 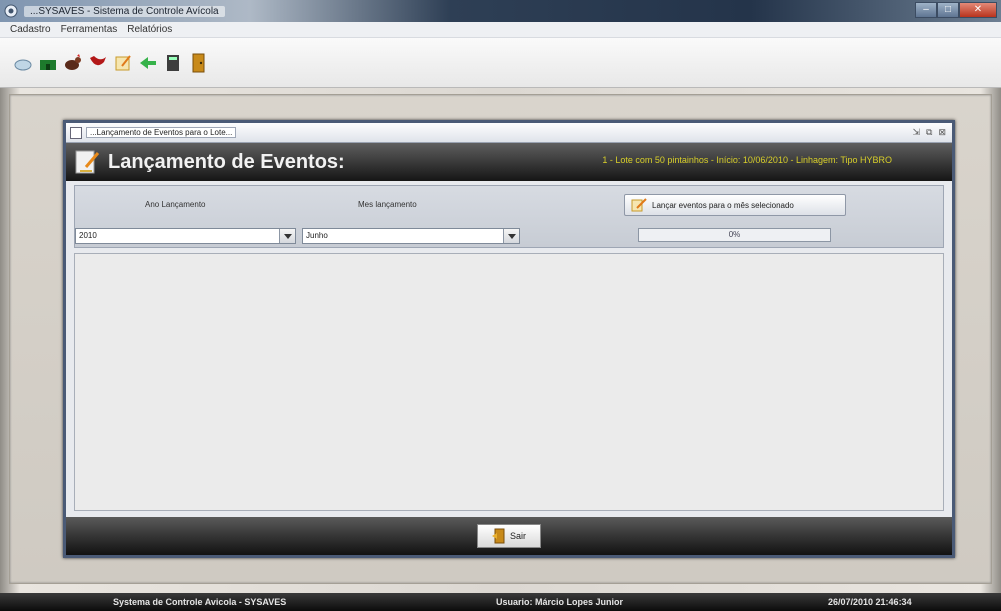 I want to click on window-title: ...SYSAVES - Sistema de Controle Avícola, so click(x=124, y=11).